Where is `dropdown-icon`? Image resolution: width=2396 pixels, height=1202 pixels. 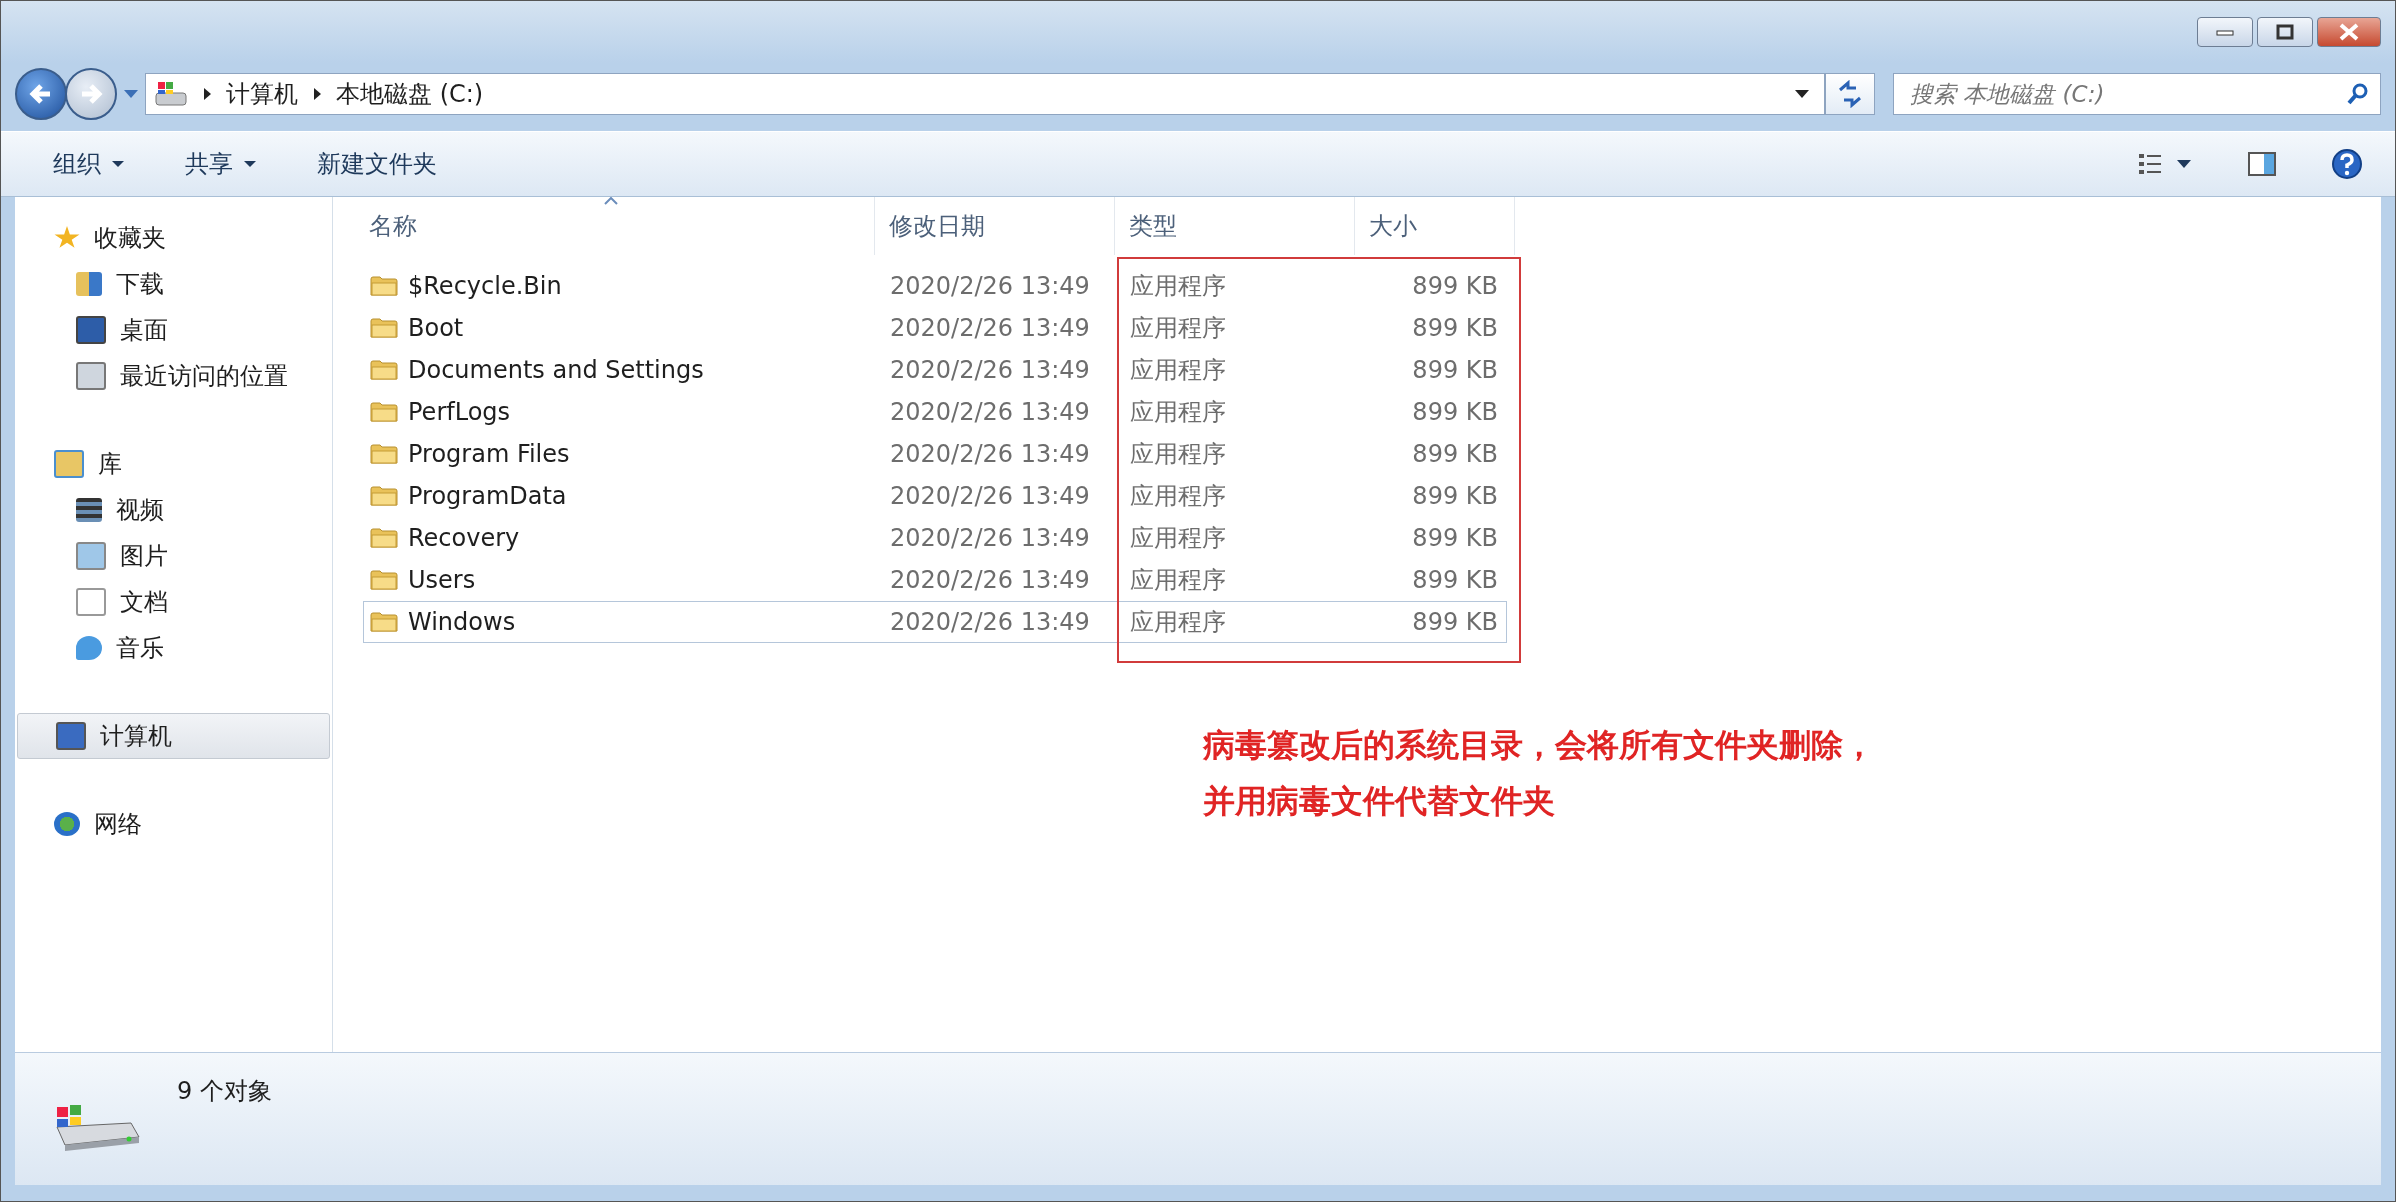
dropdown-icon is located at coordinates (1802, 94).